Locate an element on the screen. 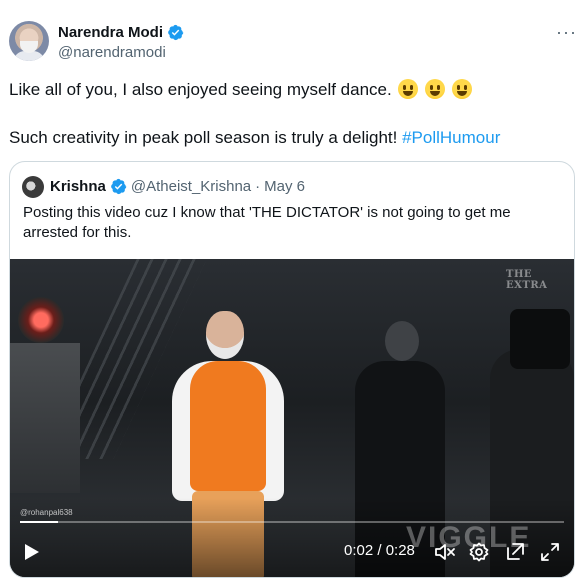  quoted-tweet-header: Krishna @Atheist_Krishna · May 6 is located at coordinates (177, 186).